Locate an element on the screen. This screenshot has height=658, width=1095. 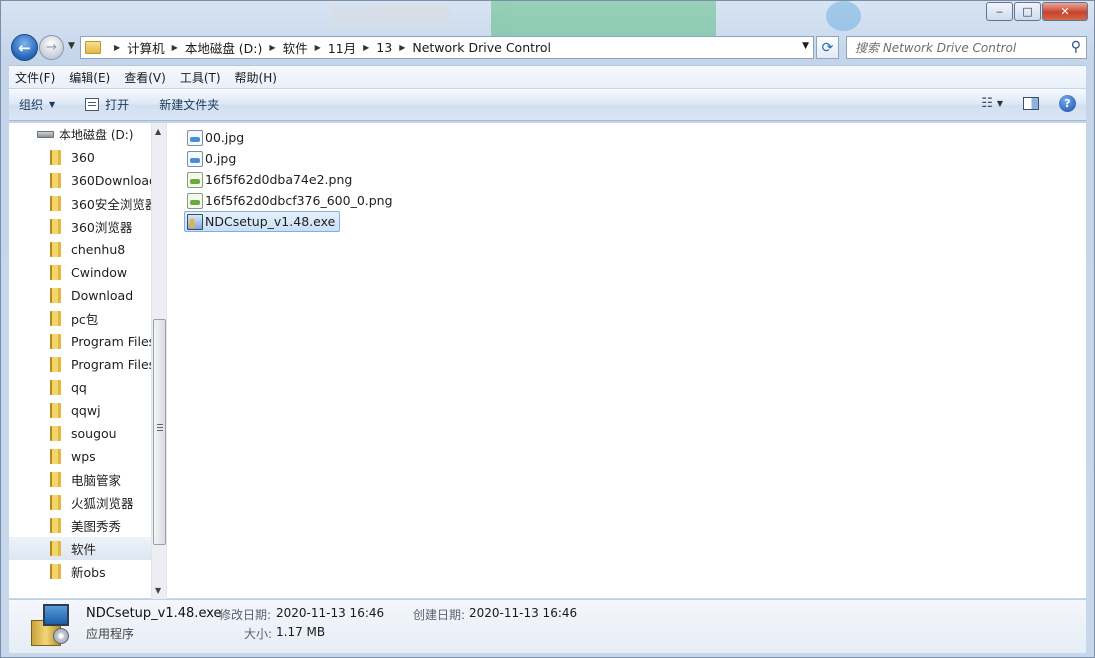
menu-item: 工具(T) is located at coordinates (200, 77).